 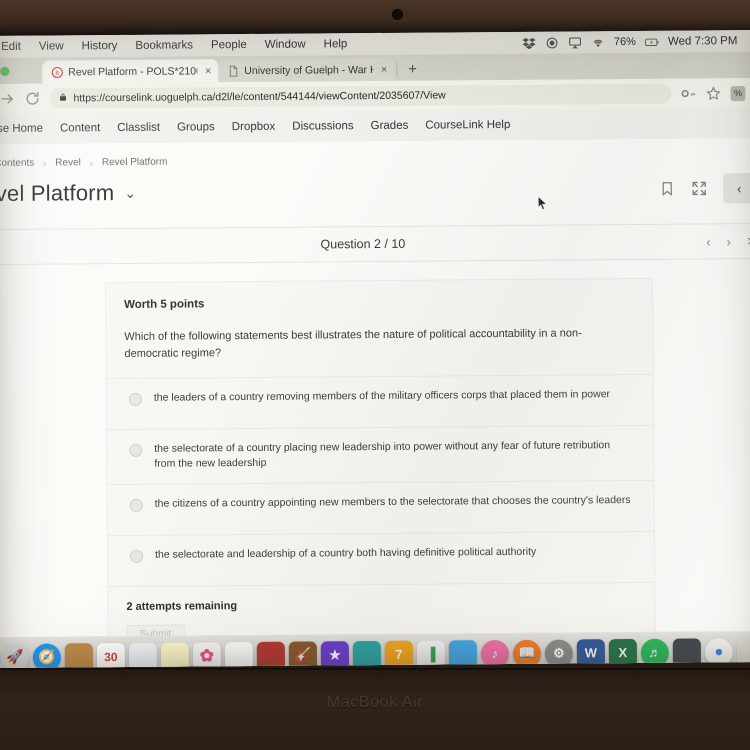 What do you see at coordinates (21, 129) in the screenshot?
I see `nav-course-home: urse Home` at bounding box center [21, 129].